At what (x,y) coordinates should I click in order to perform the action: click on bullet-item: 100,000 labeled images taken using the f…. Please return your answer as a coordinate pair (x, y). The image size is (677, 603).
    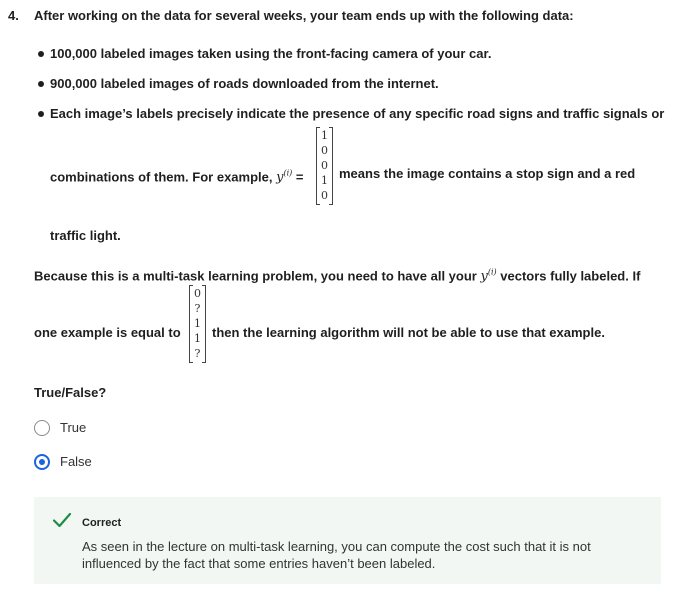
    Looking at the image, I should click on (271, 53).